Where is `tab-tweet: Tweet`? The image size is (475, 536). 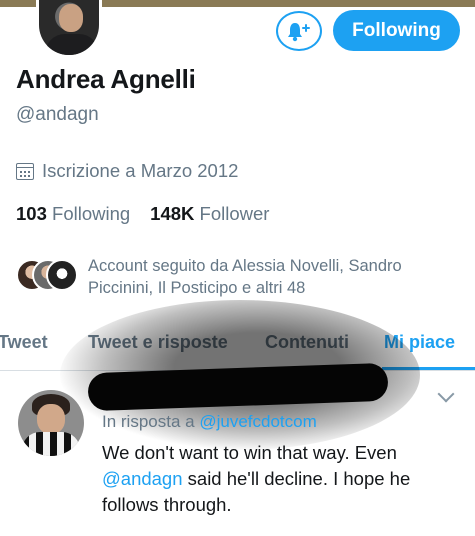
tab-tweet: Tweet is located at coordinates (24, 342).